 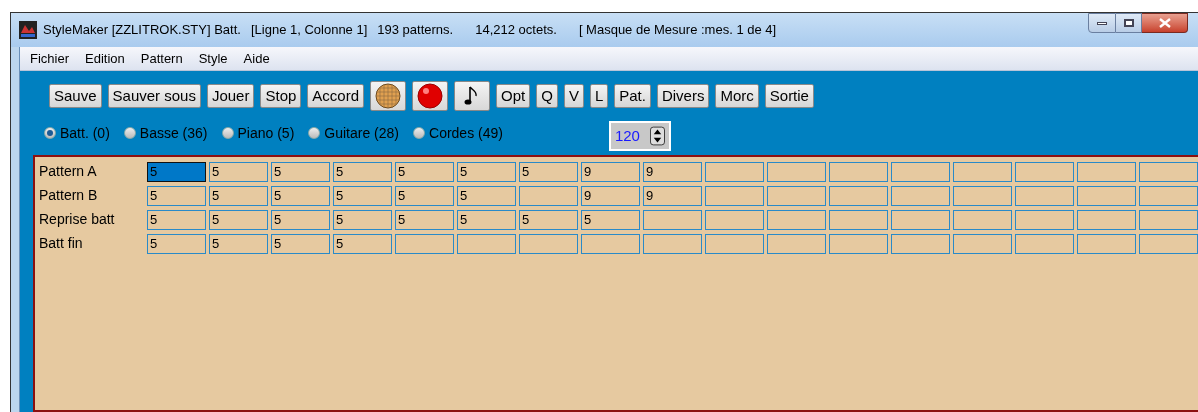 What do you see at coordinates (77, 133) in the screenshot?
I see `instrument-radio: Batt. (0)` at bounding box center [77, 133].